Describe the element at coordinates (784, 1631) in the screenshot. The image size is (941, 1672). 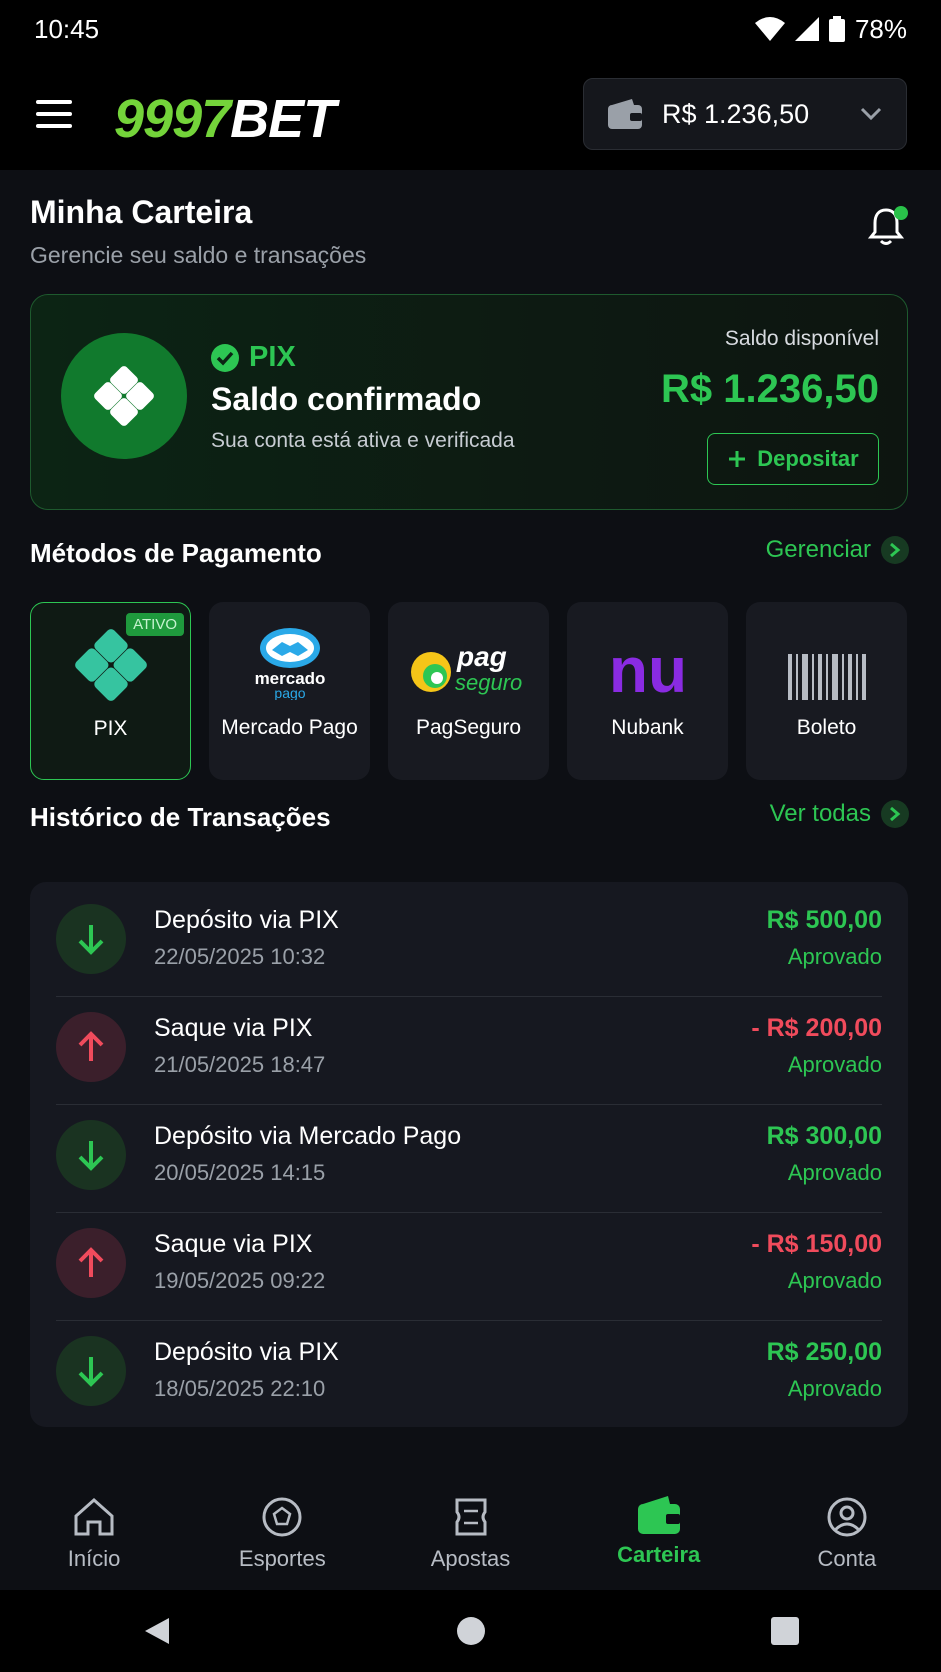
I see `recents-icon` at that location.